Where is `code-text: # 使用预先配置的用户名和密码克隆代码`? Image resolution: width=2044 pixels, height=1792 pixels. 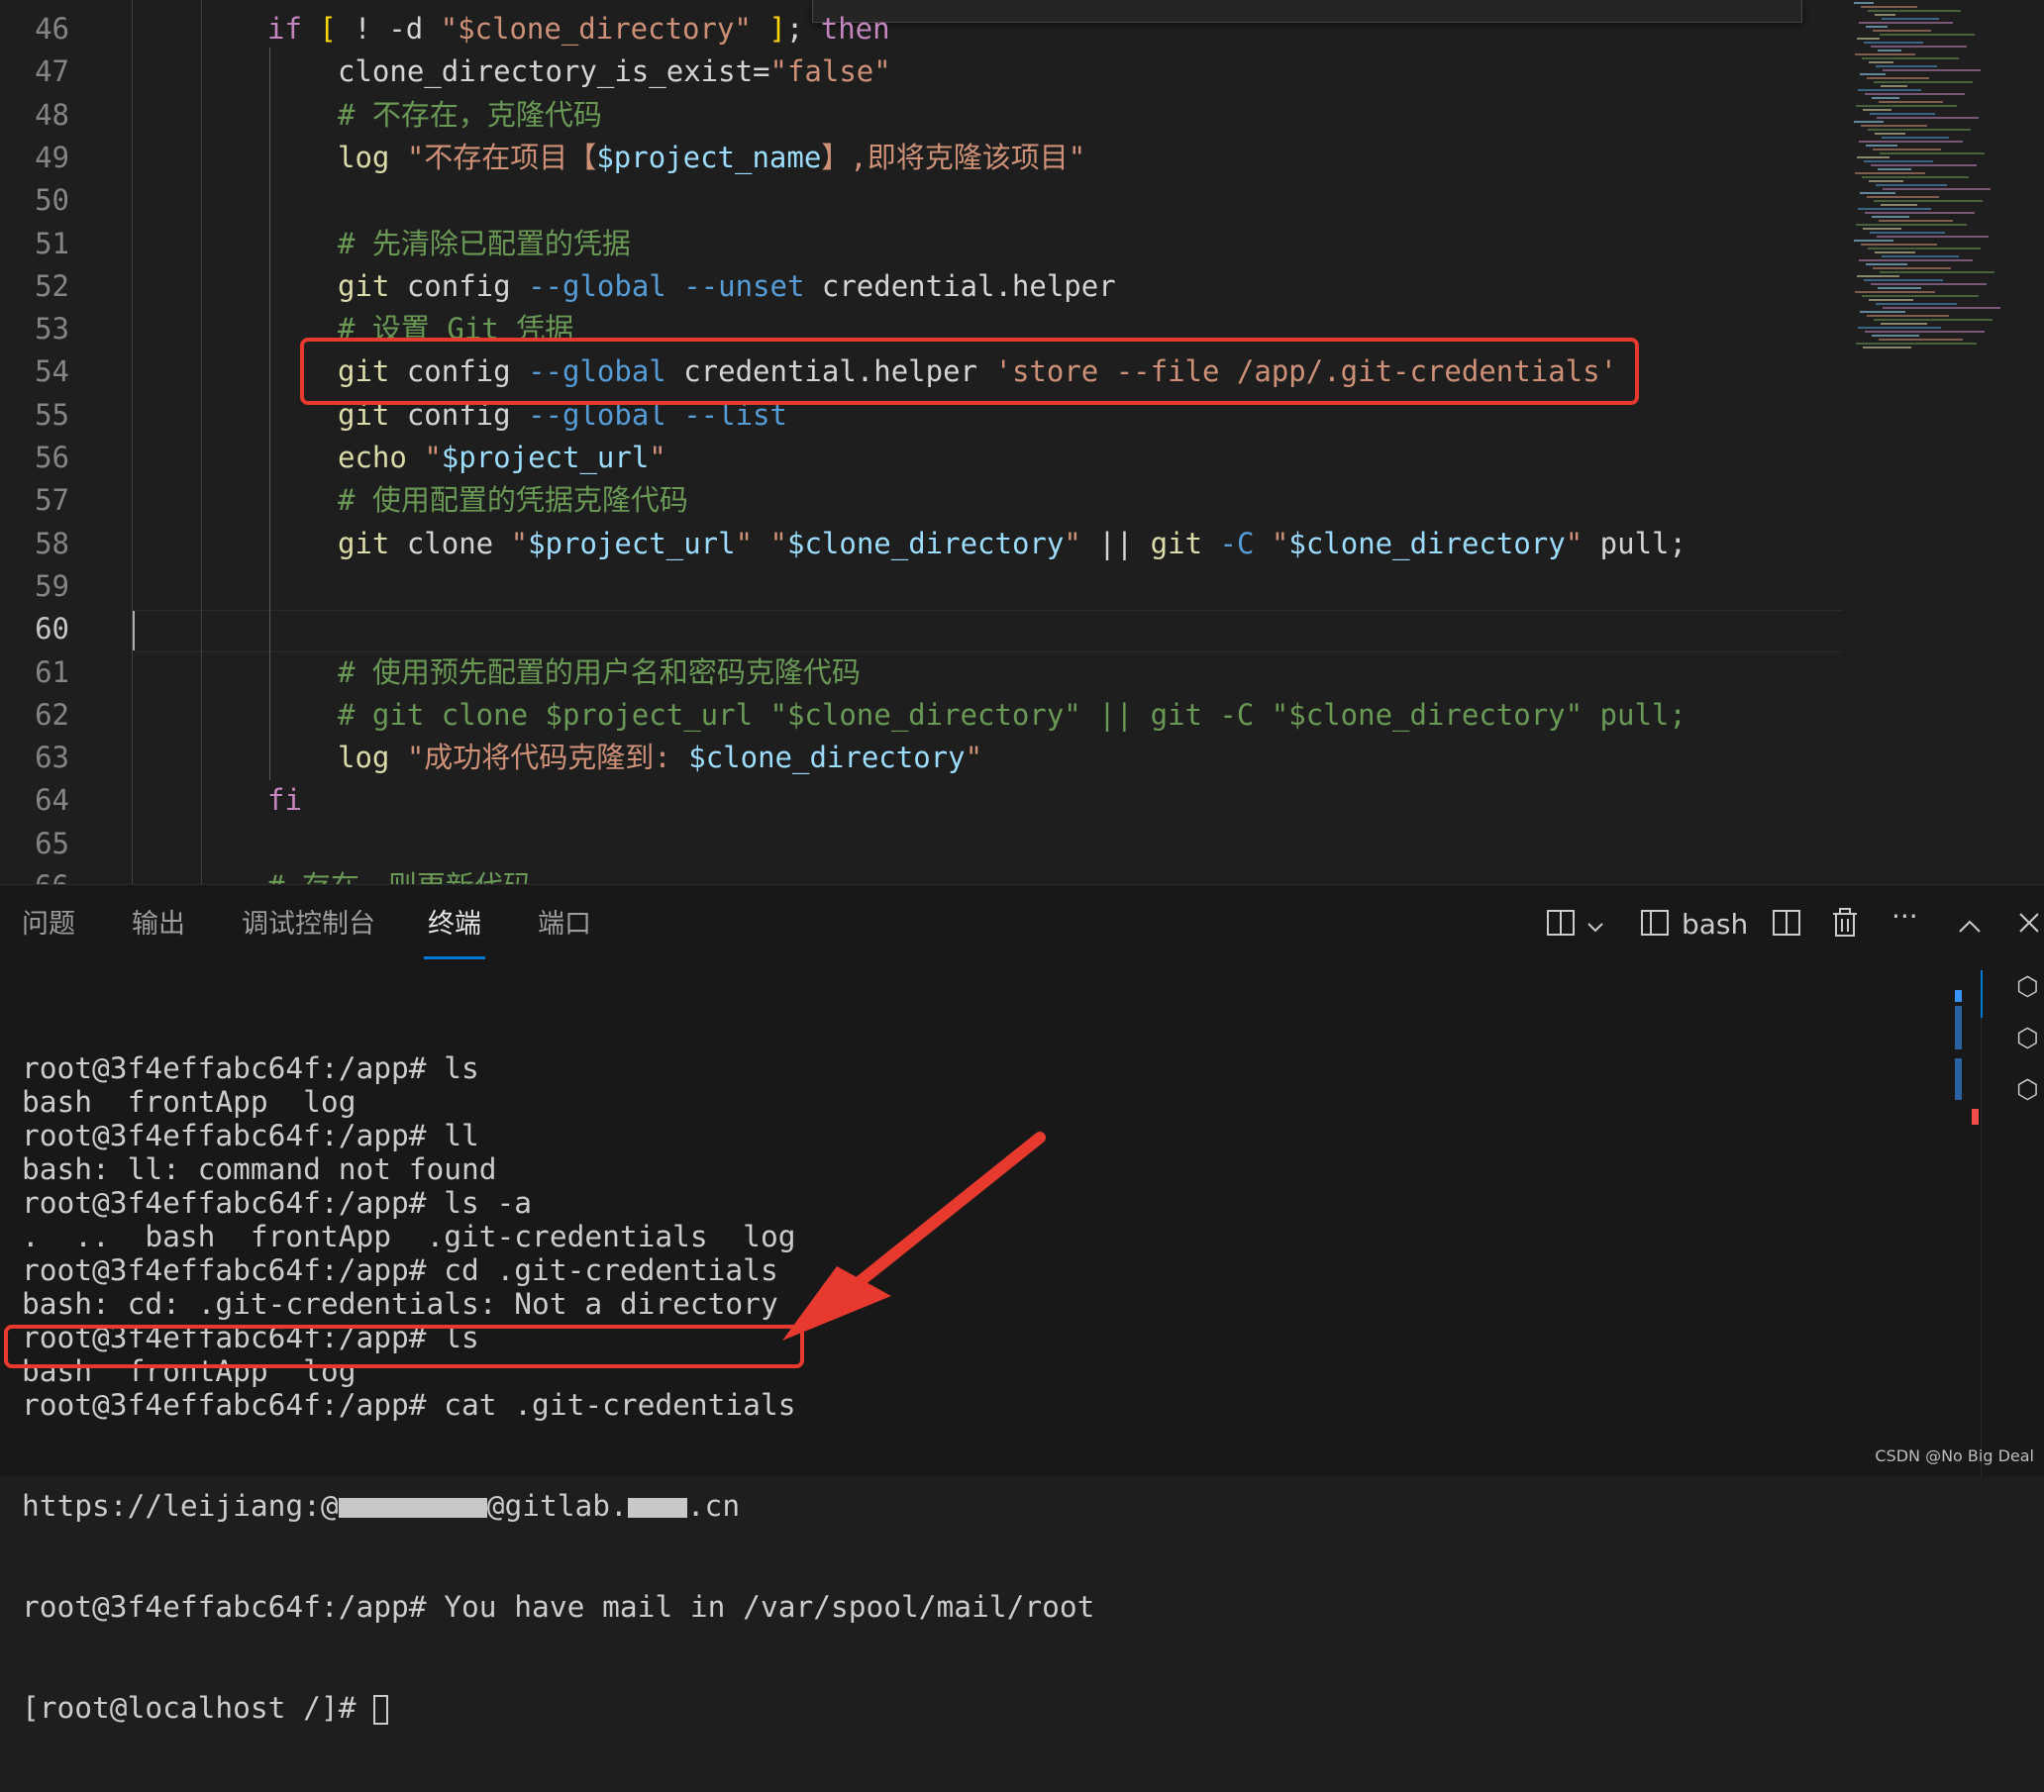
code-text: # 使用预先配置的用户名和密码克隆代码 is located at coordinates (599, 672).